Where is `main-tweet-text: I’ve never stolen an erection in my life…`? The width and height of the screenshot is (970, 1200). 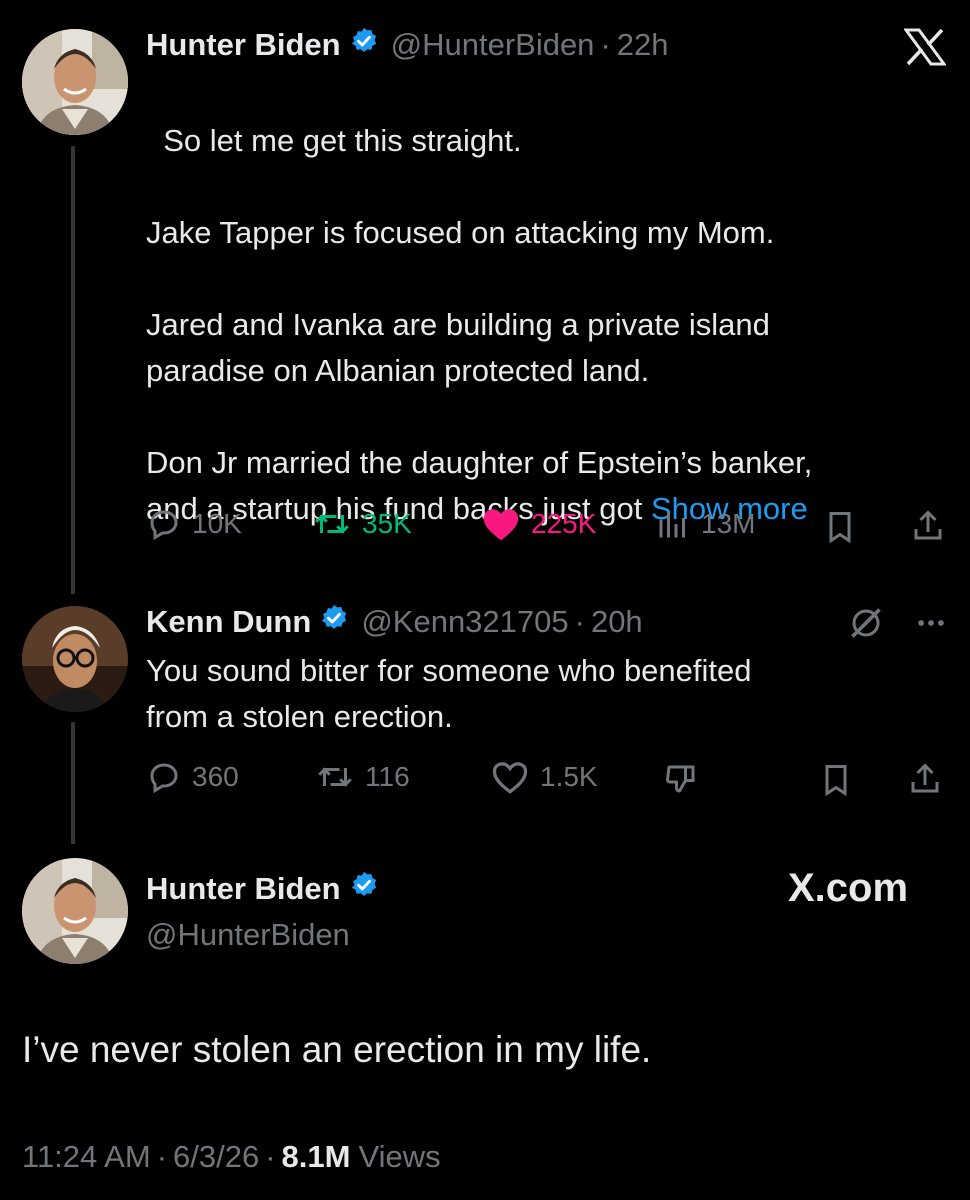
main-tweet-text: I’ve never stolen an erection in my life… is located at coordinates (337, 1049).